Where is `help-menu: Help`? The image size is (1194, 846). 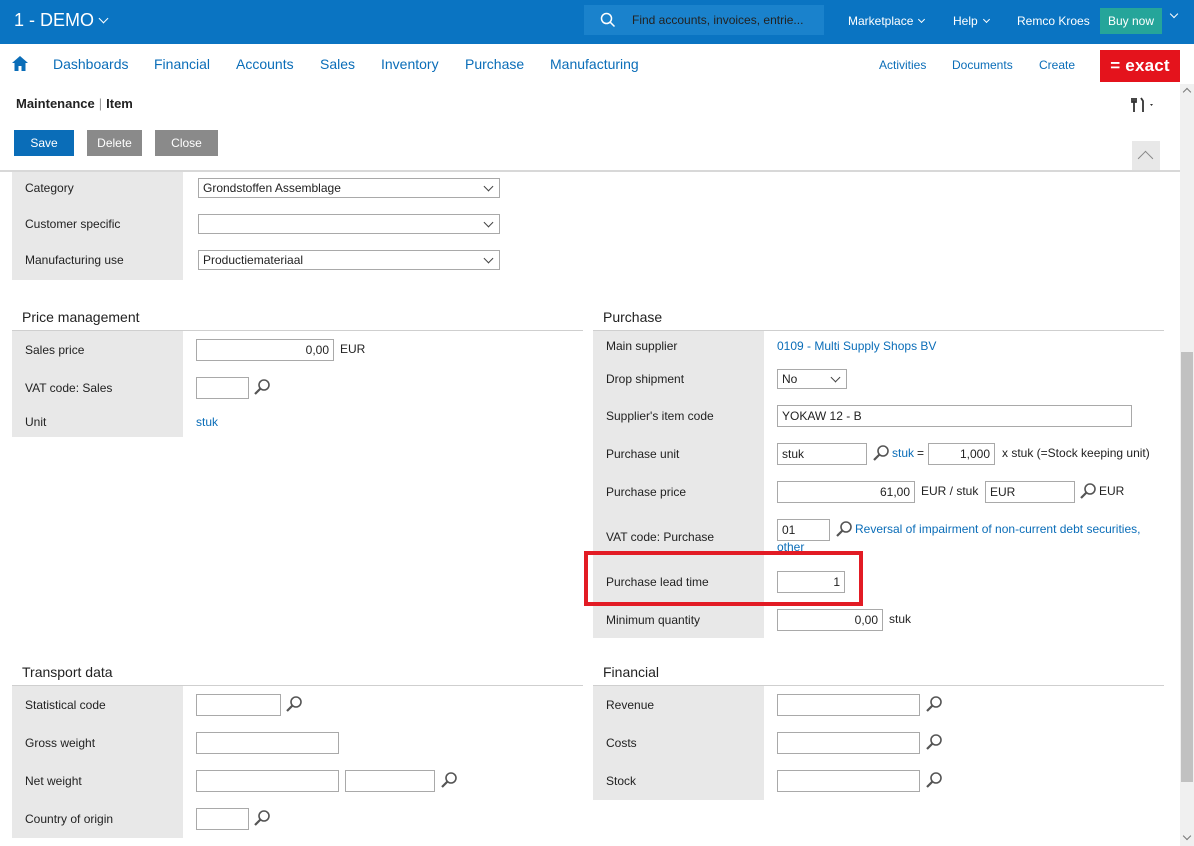
help-menu: Help is located at coordinates (971, 21).